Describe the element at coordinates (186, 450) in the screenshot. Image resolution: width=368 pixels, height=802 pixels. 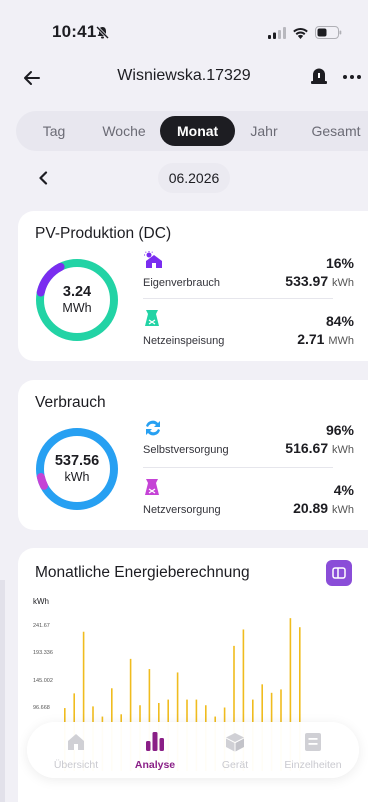
I see `self-supply-label: Selbstversorgung` at that location.